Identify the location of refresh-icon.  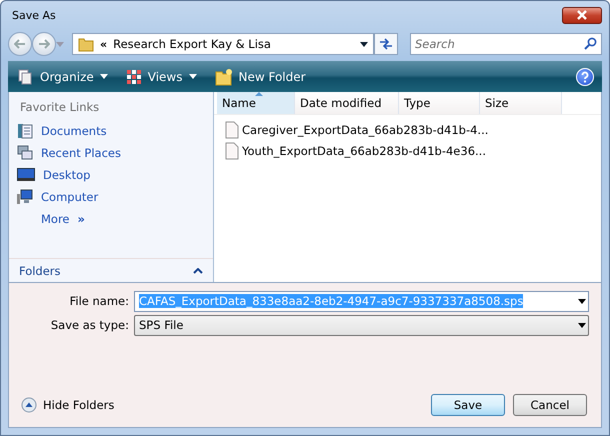
(386, 44).